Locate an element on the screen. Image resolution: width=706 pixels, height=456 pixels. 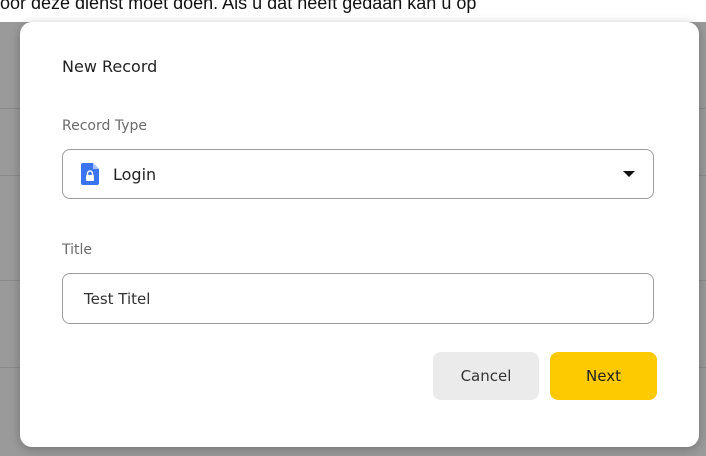
record-type-label: Record Type is located at coordinates (104, 126).